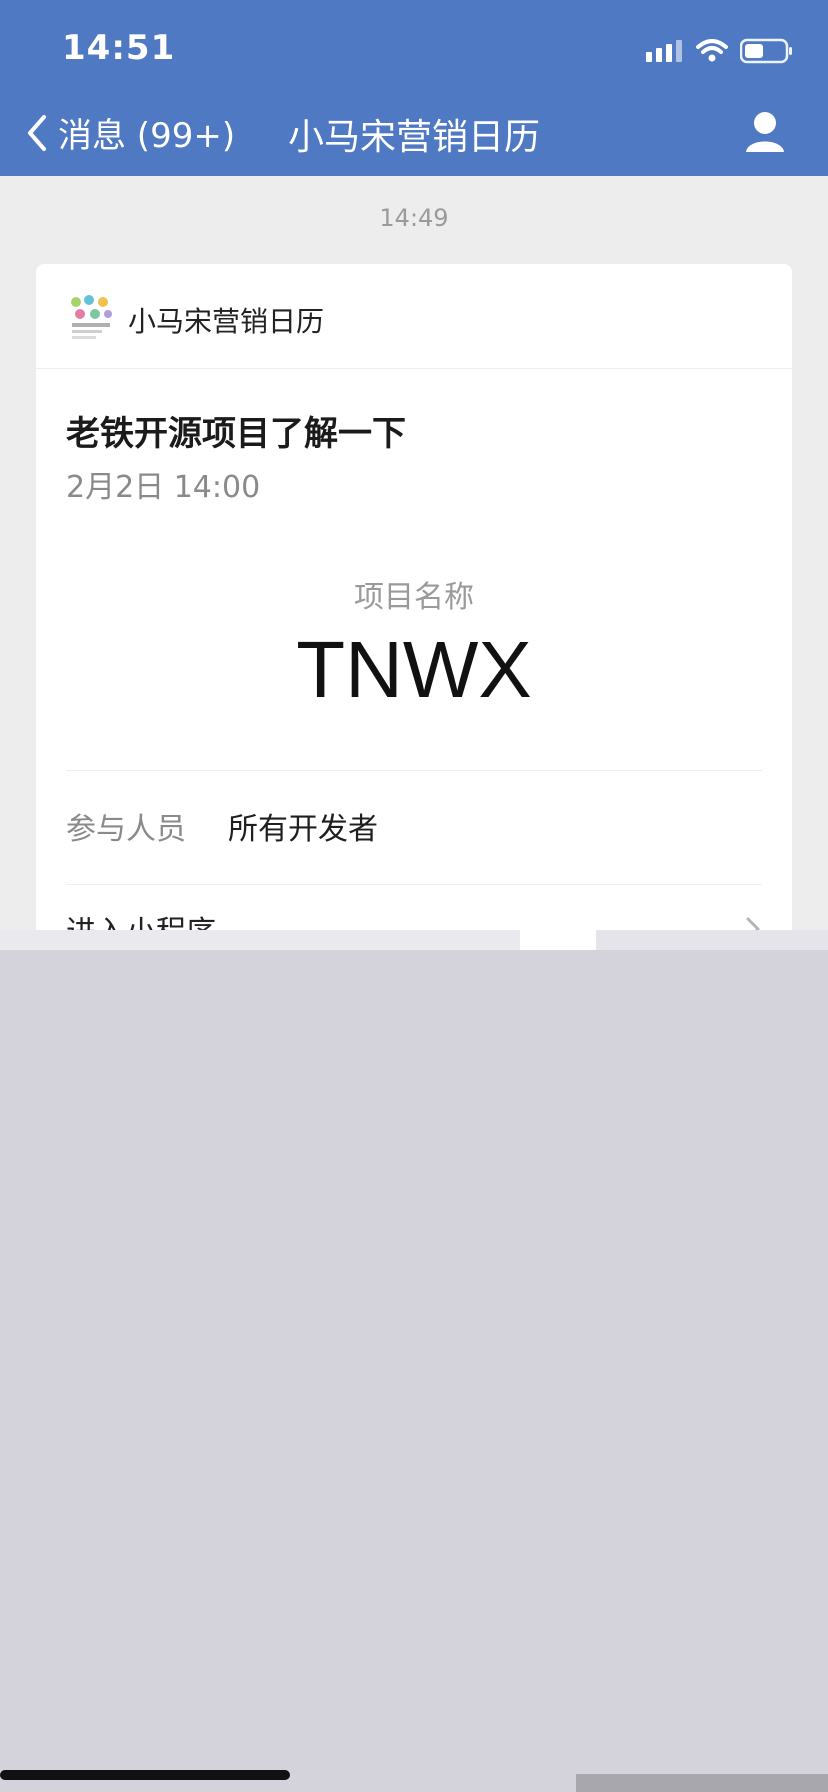  Describe the element at coordinates (303, 829) in the screenshot. I see `participants-value: 所有开发者` at that location.